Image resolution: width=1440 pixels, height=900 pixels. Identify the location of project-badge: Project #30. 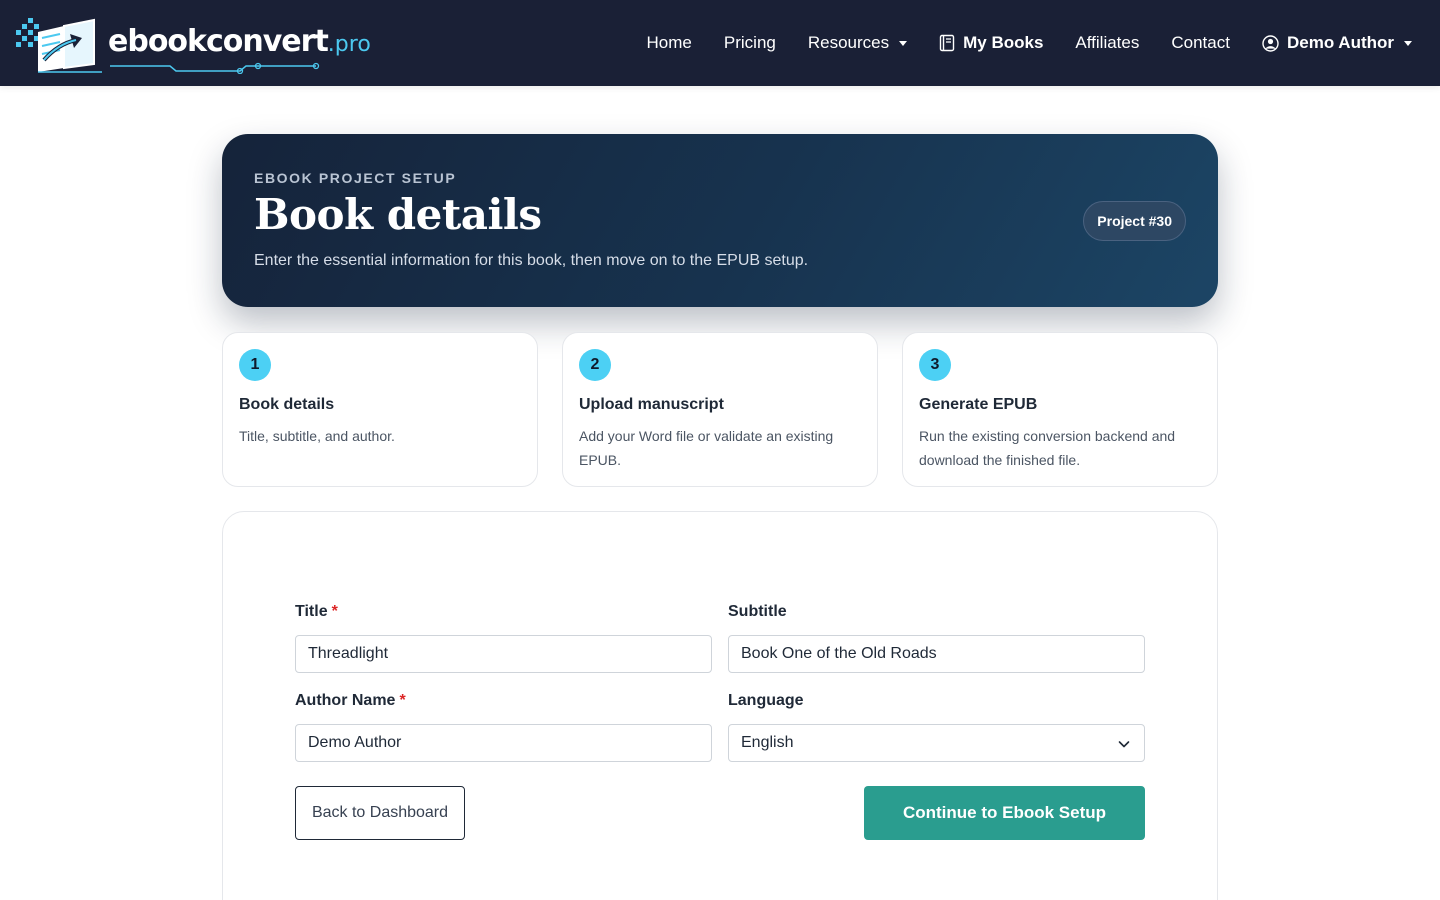
(1134, 221).